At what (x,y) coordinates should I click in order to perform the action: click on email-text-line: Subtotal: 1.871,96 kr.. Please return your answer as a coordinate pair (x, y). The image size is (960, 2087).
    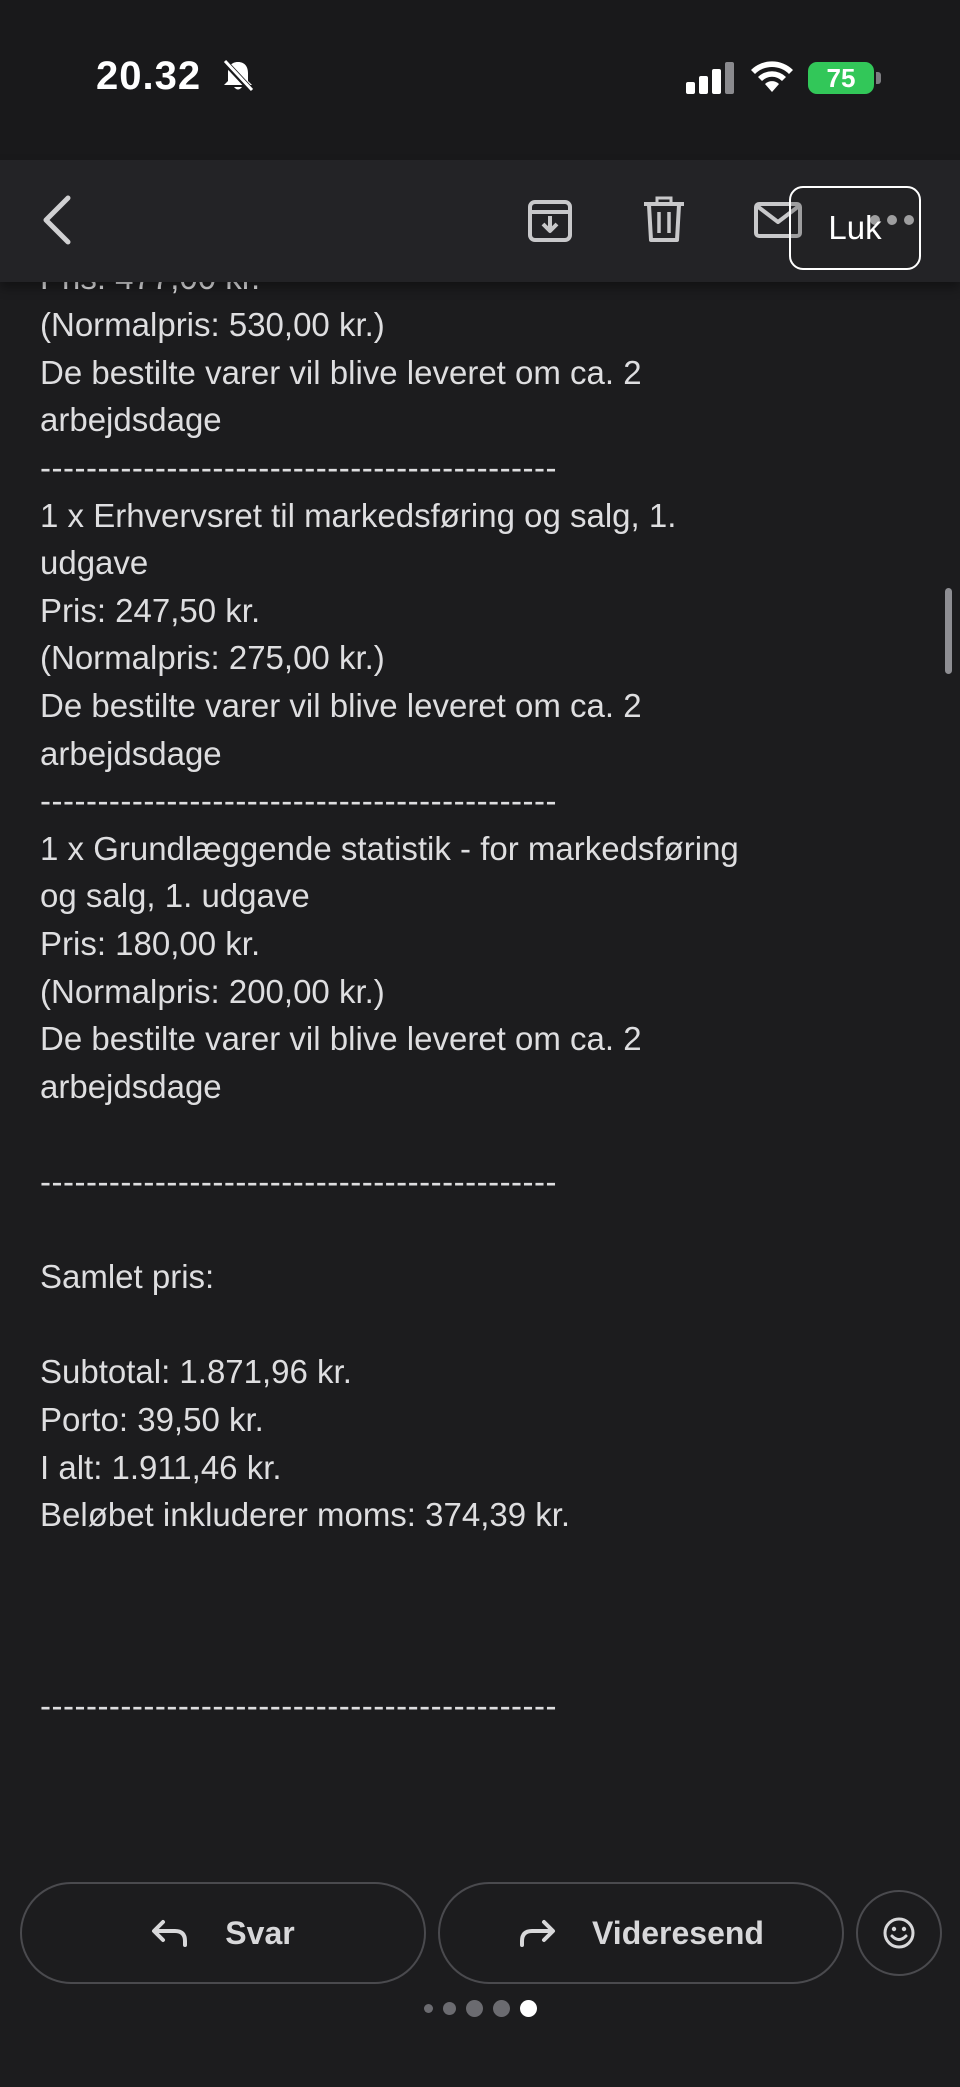
    Looking at the image, I should click on (196, 1372).